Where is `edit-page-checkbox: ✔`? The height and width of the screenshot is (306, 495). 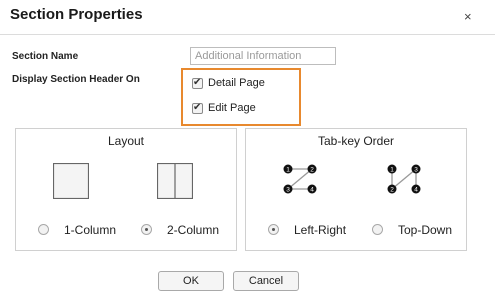 edit-page-checkbox: ✔ is located at coordinates (197, 108).